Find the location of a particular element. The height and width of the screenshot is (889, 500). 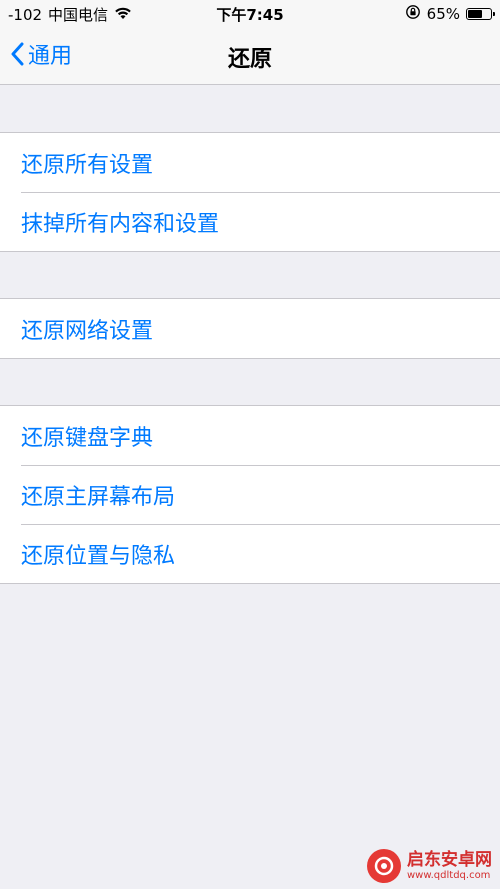

reset-keyboard-dictionary: 还原键盘字典 is located at coordinates (250, 435).